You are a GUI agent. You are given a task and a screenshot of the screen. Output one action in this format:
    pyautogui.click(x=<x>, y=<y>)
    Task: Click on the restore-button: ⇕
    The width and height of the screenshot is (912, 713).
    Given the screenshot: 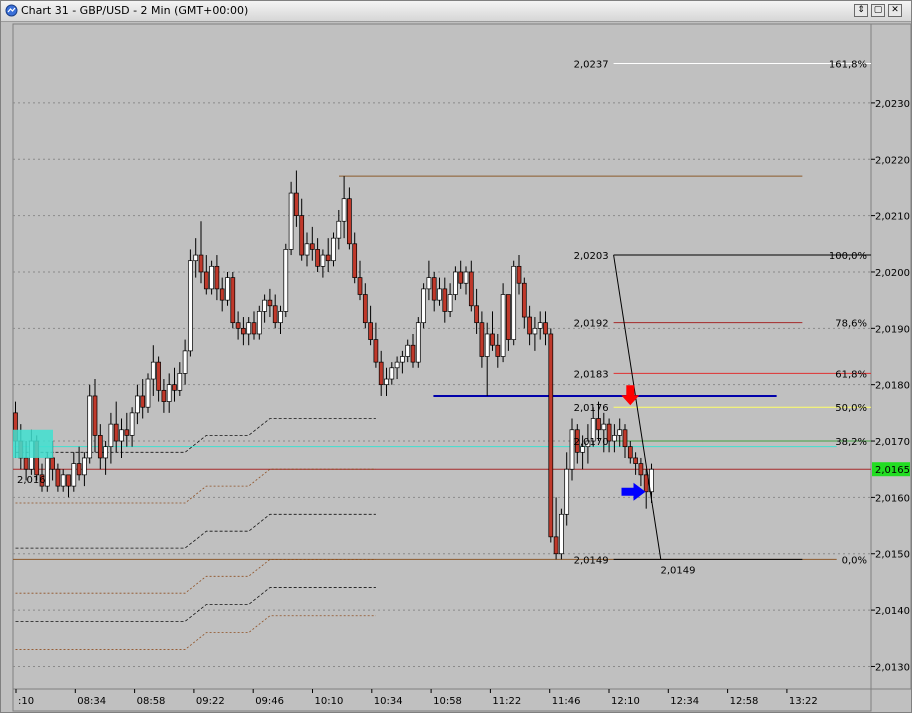 What is the action you would take?
    pyautogui.click(x=861, y=10)
    